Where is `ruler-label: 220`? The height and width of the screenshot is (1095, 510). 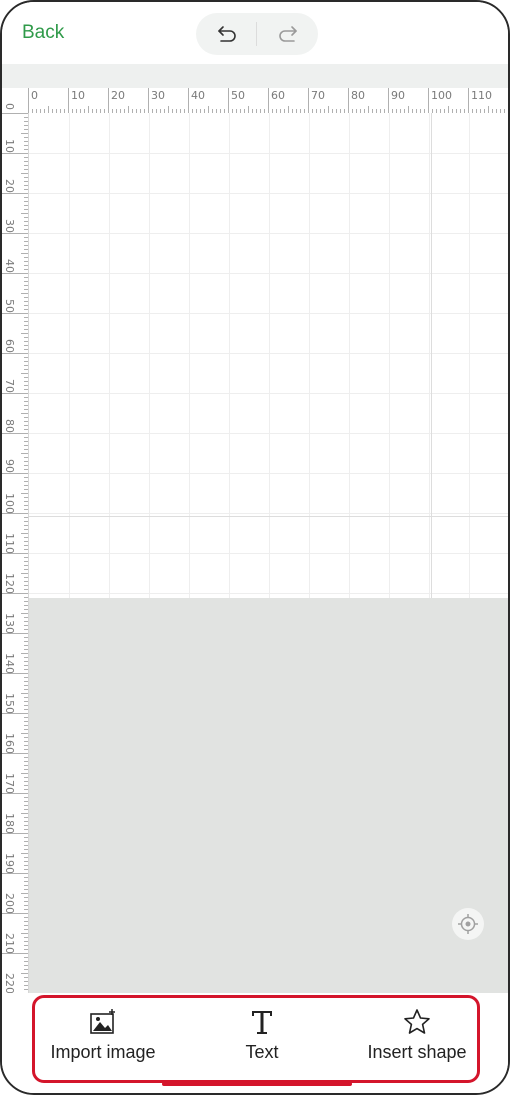 ruler-label: 220 is located at coordinates (9, 983).